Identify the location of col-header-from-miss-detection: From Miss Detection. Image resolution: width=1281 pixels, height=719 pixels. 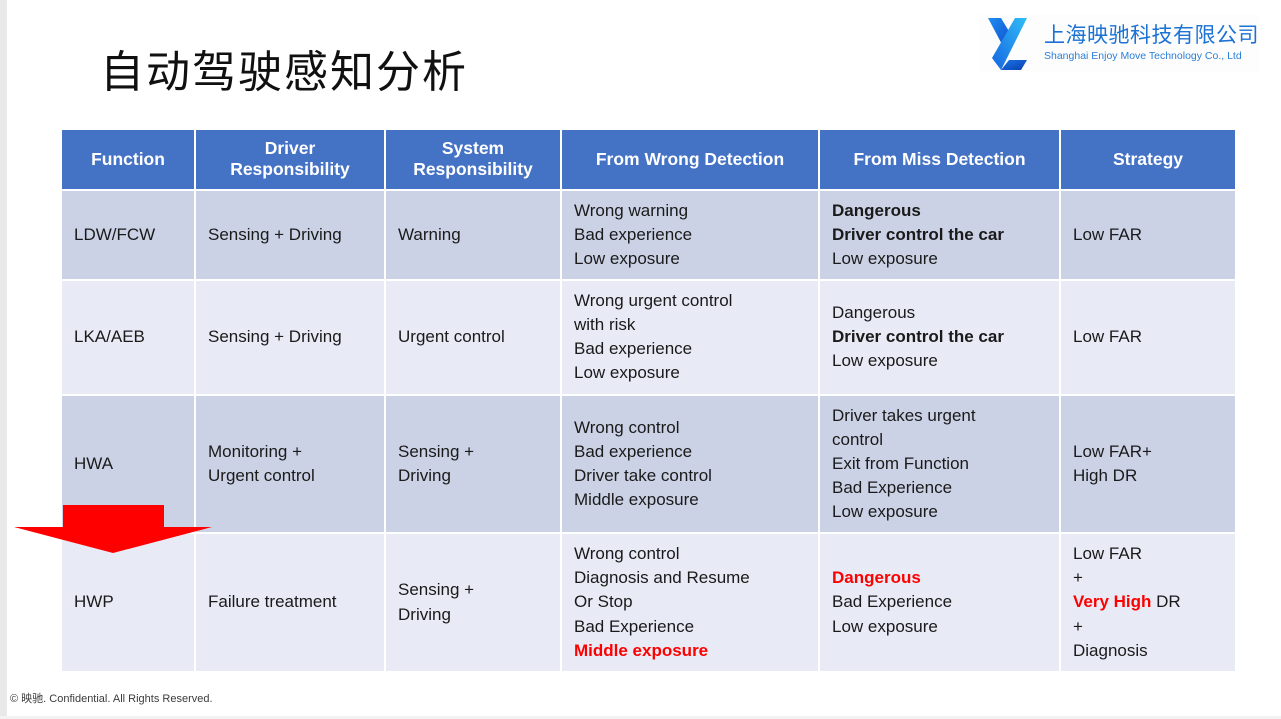
(939, 159).